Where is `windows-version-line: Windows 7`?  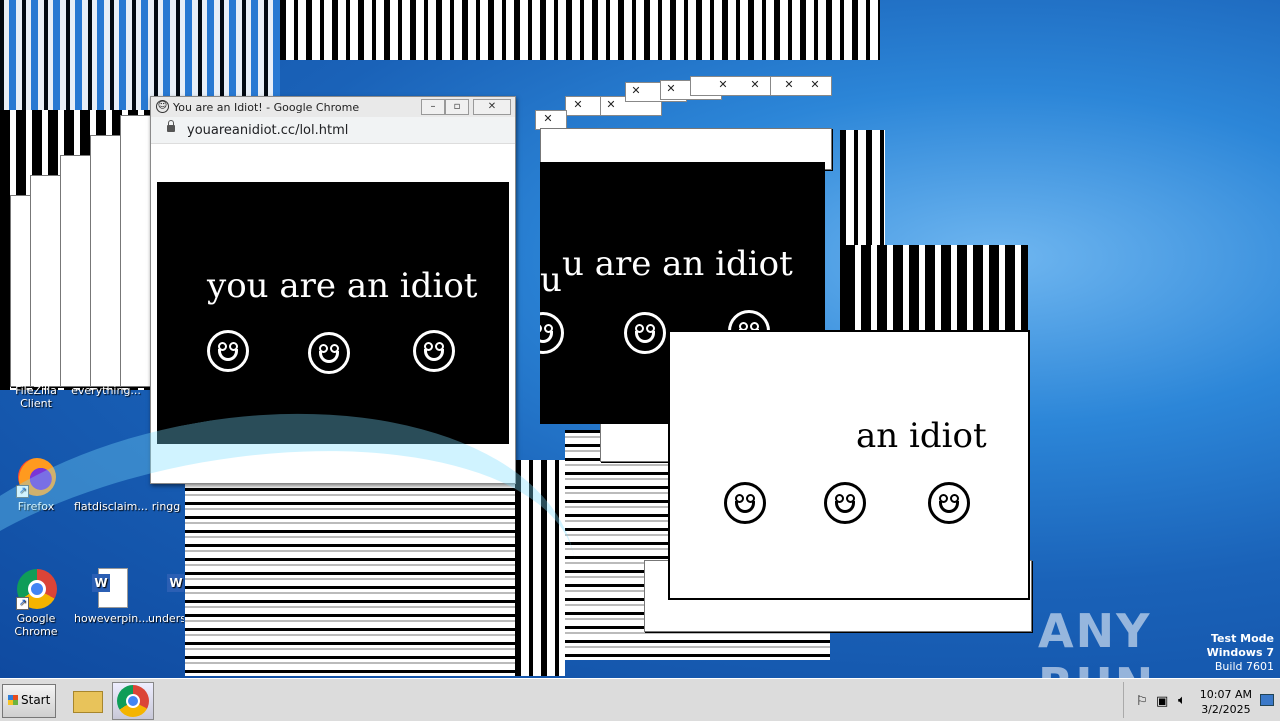
windows-version-line: Windows 7 is located at coordinates (1240, 652).